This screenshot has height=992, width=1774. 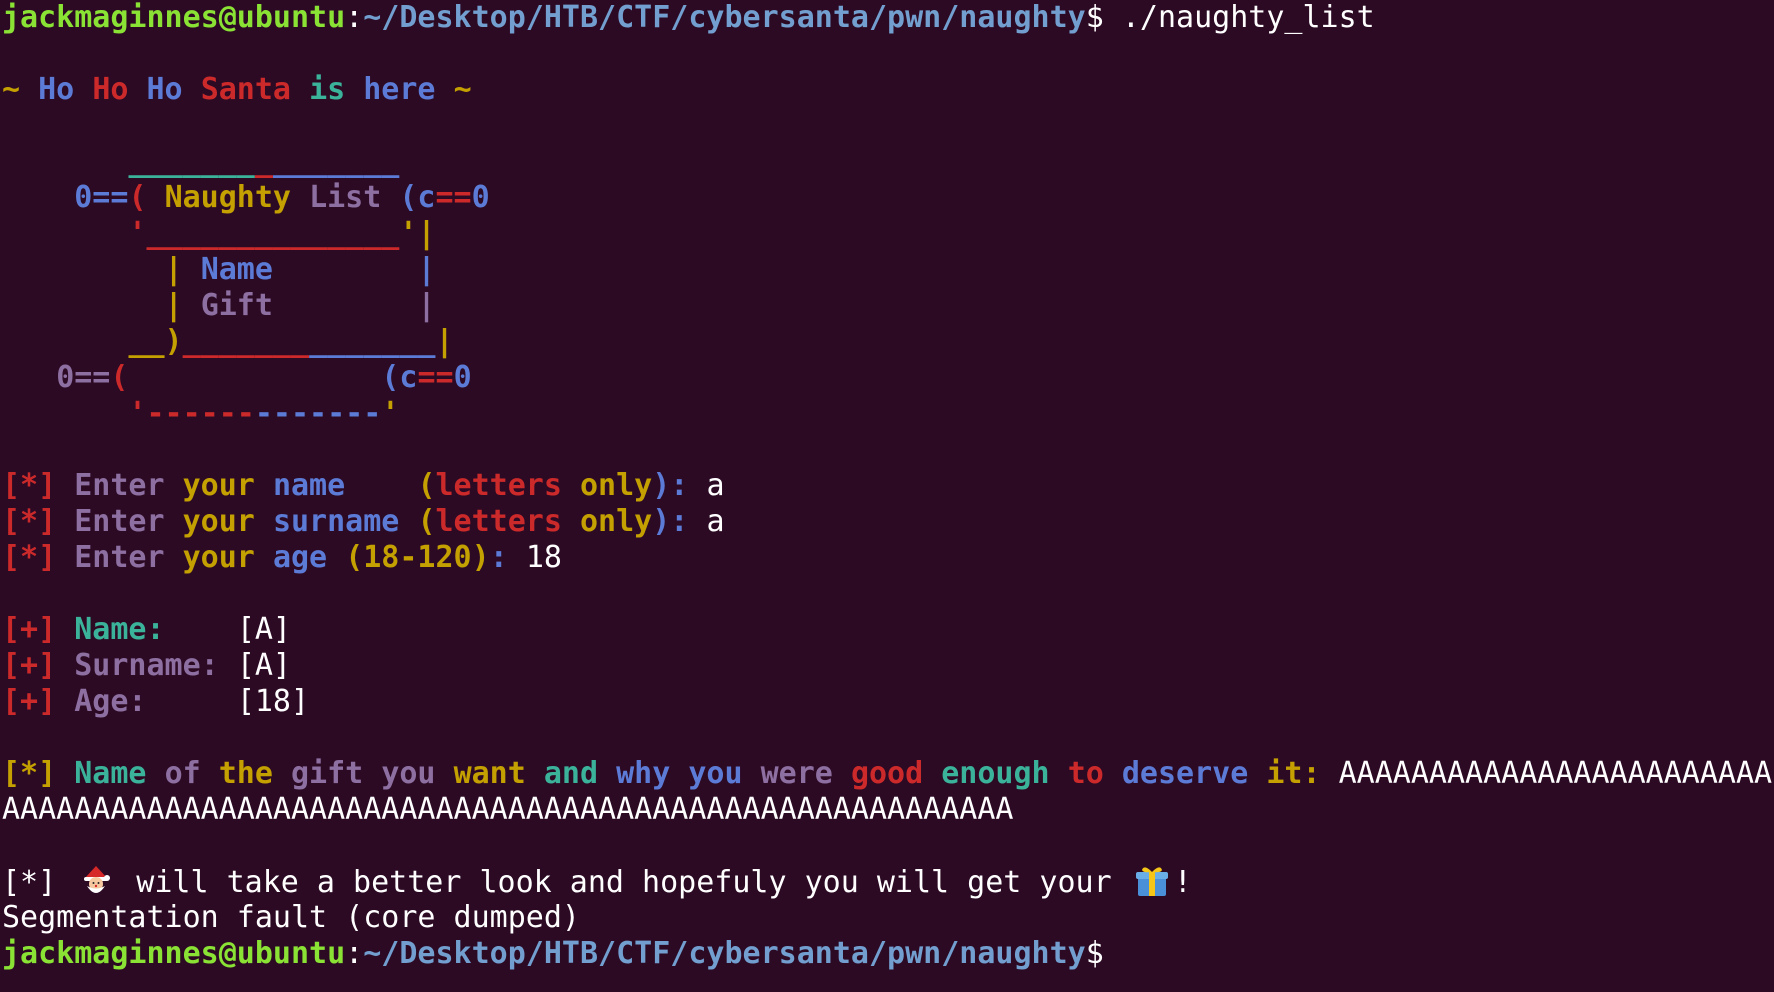 I want to click on output-text-segment: gift, so click(x=336, y=773).